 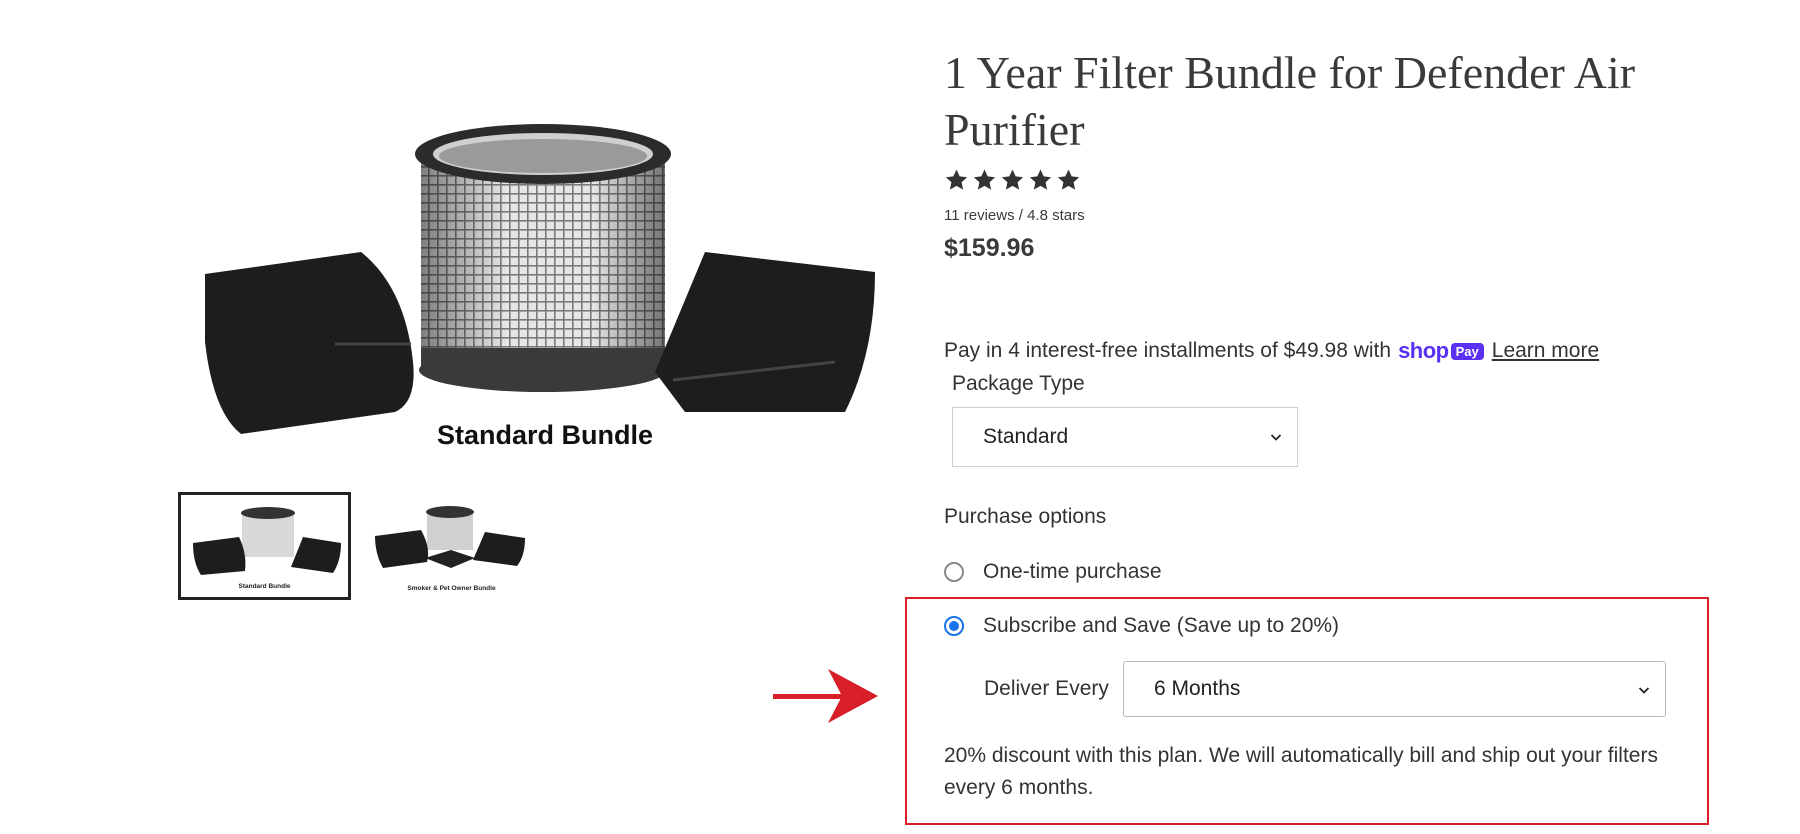 I want to click on one-time-radio, so click(x=954, y=572).